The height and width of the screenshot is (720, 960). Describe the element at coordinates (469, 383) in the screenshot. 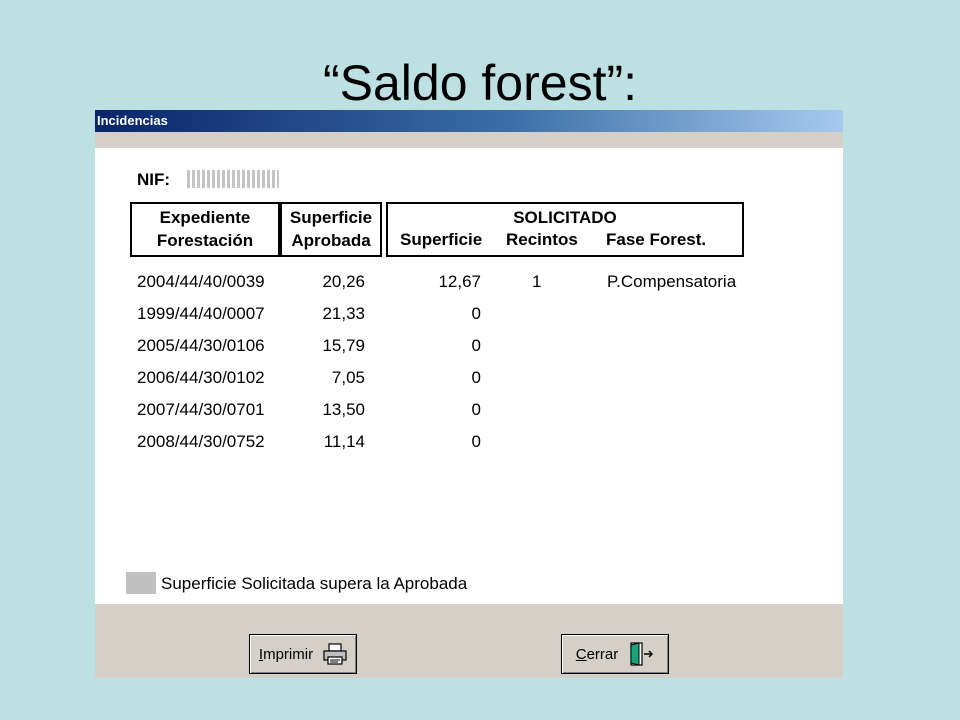

I see `table-row: 2006/44/30/0102 7,05 0` at that location.